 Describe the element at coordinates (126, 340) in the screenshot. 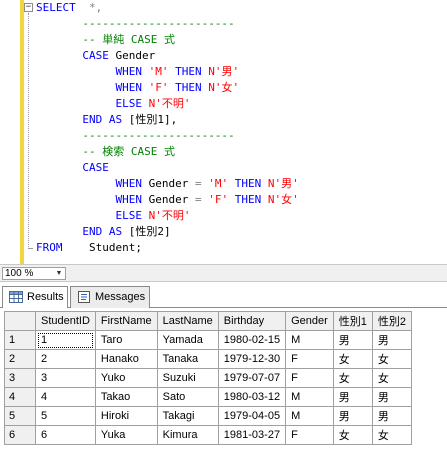

I see `grid-cell: Taro` at that location.